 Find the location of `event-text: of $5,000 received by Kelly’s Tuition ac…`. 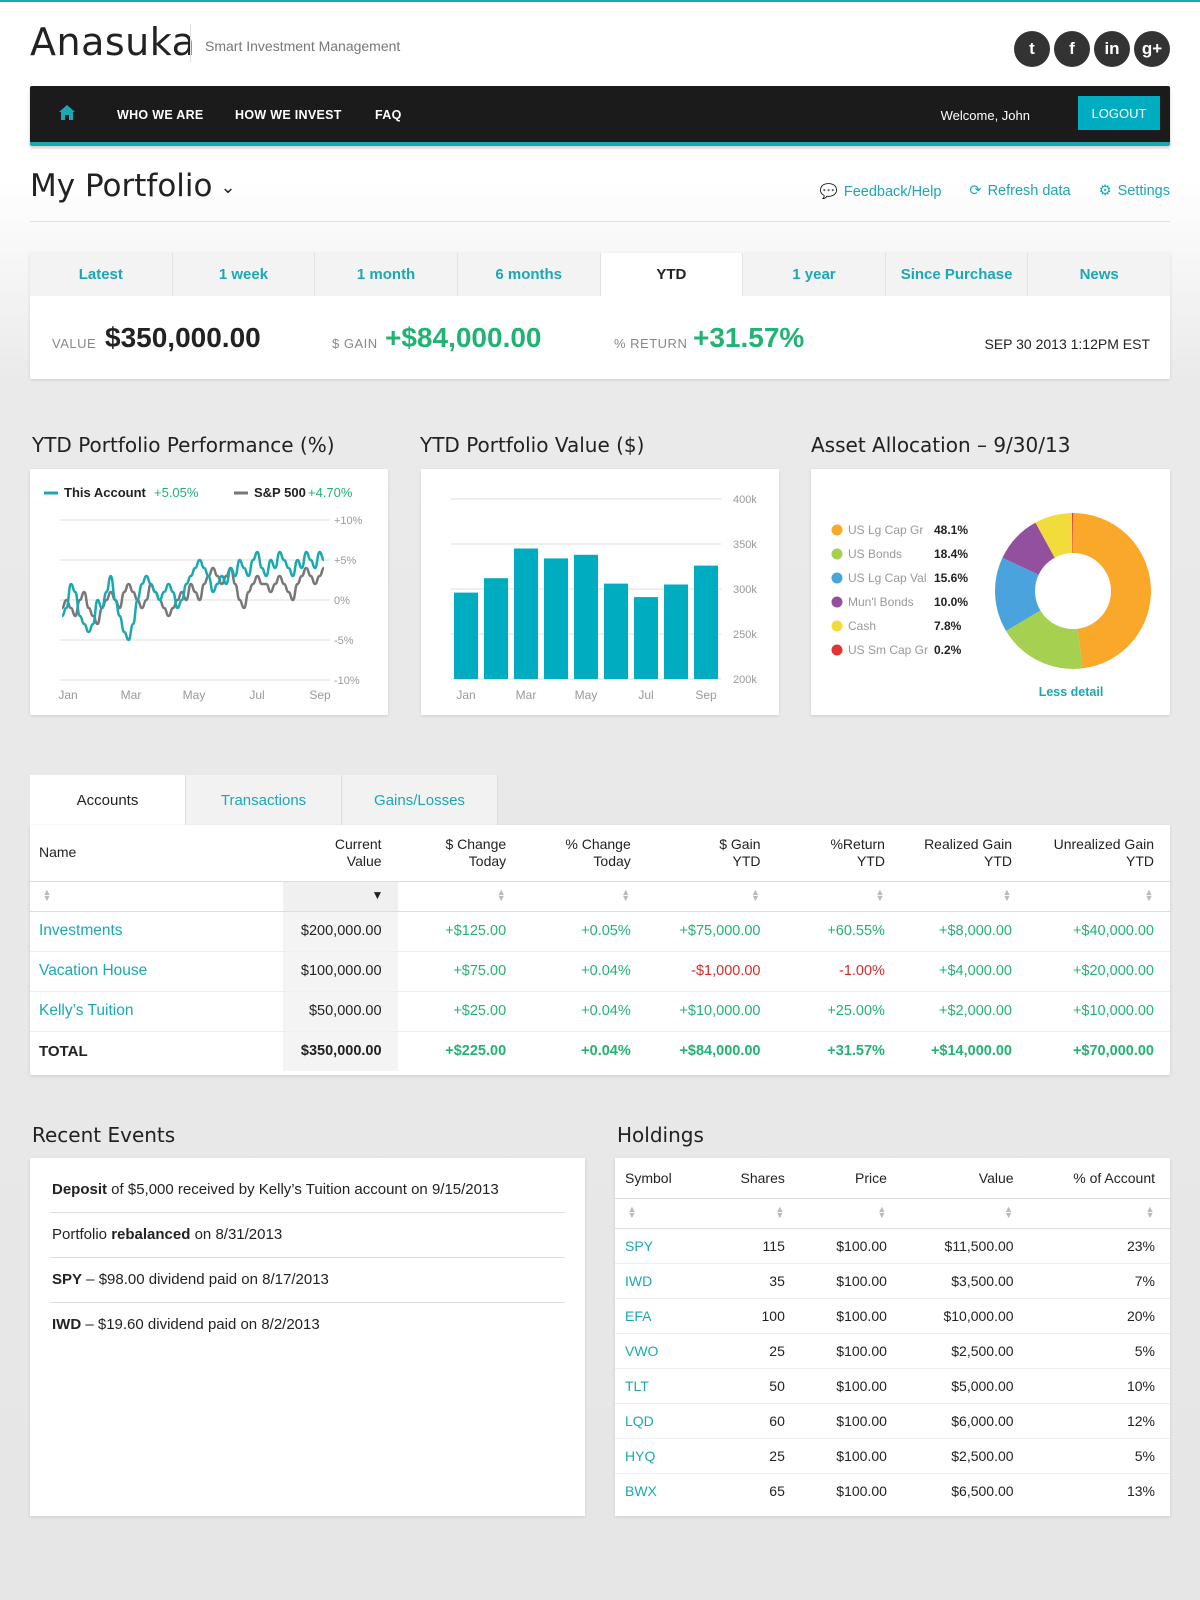

event-text: of $5,000 received by Kelly’s Tuition ac… is located at coordinates (303, 1189).